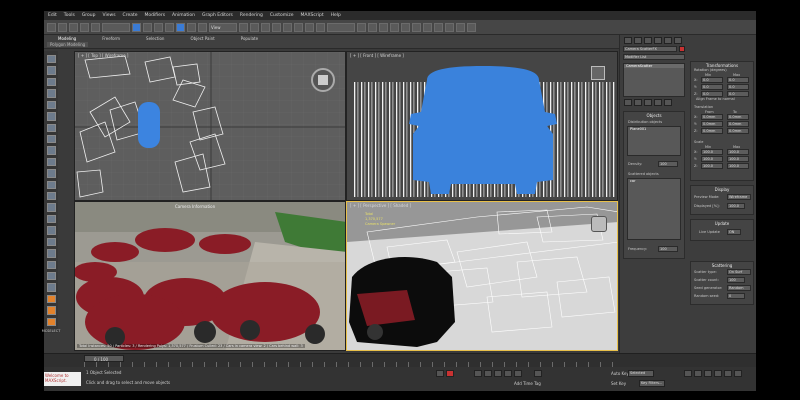  What do you see at coordinates (243, 27) in the screenshot?
I see `pivot-center-icon` at bounding box center [243, 27].